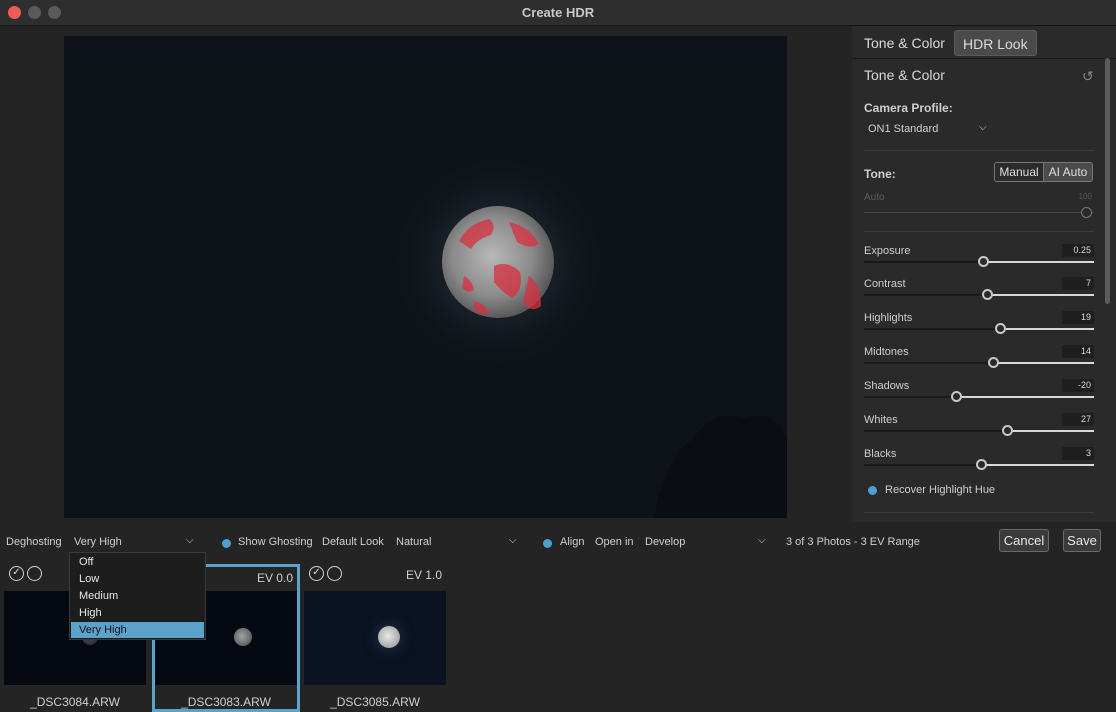  What do you see at coordinates (1082, 540) in the screenshot?
I see `save-button: Save` at bounding box center [1082, 540].